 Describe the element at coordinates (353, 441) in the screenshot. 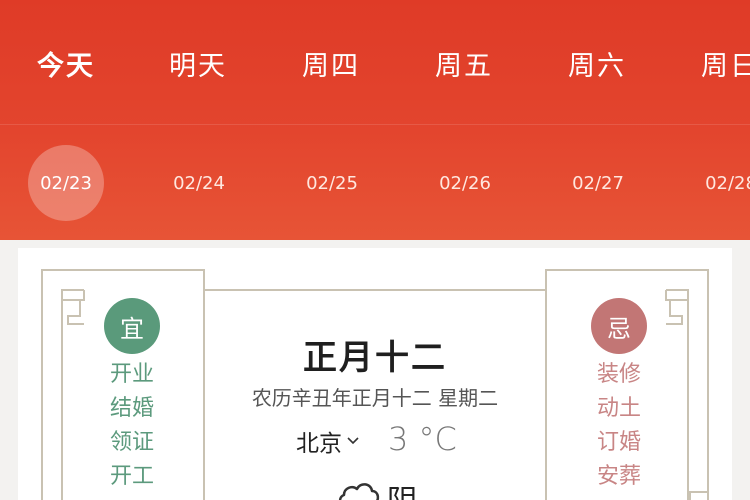

I see `chevron-down-icon` at that location.